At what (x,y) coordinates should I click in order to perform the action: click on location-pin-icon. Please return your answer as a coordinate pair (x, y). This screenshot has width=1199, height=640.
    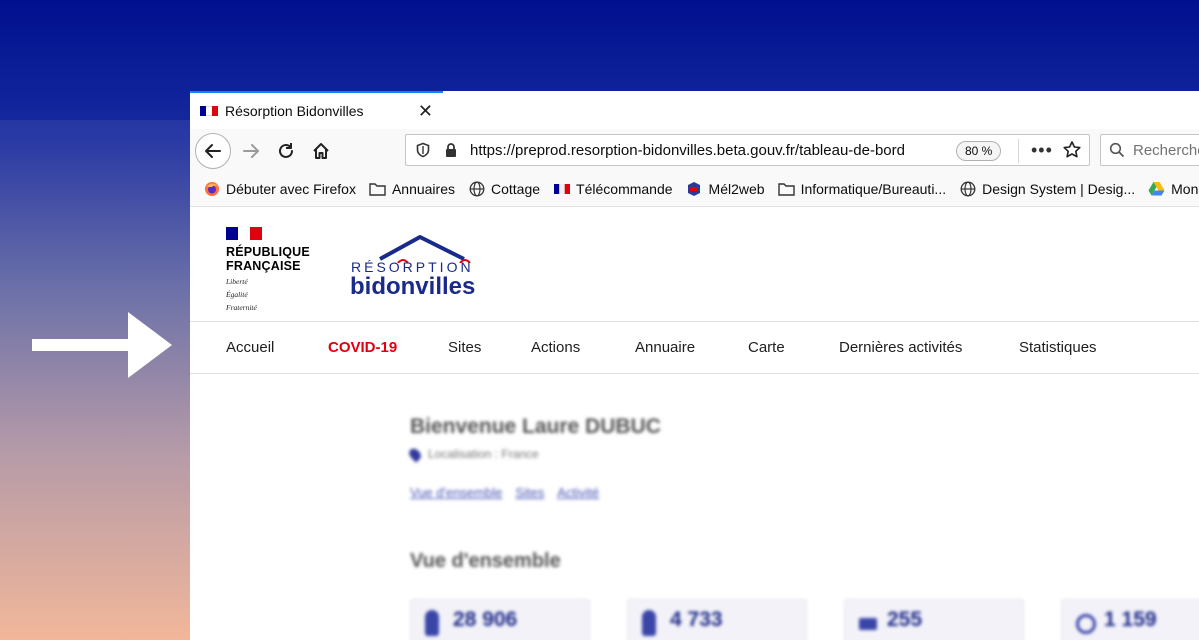
    Looking at the image, I should click on (415, 454).